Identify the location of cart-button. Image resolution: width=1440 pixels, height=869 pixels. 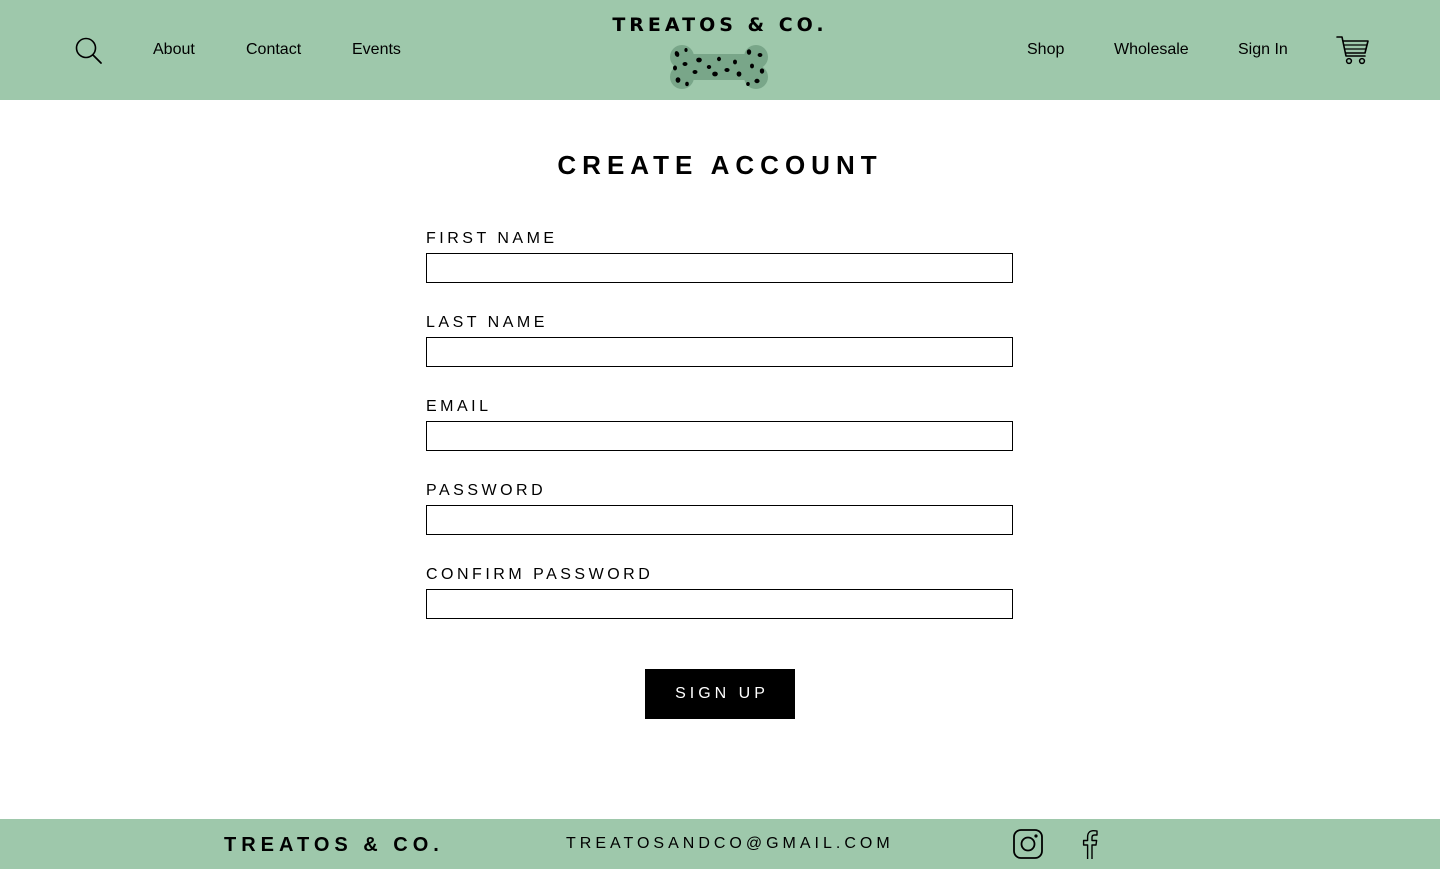
(1353, 50).